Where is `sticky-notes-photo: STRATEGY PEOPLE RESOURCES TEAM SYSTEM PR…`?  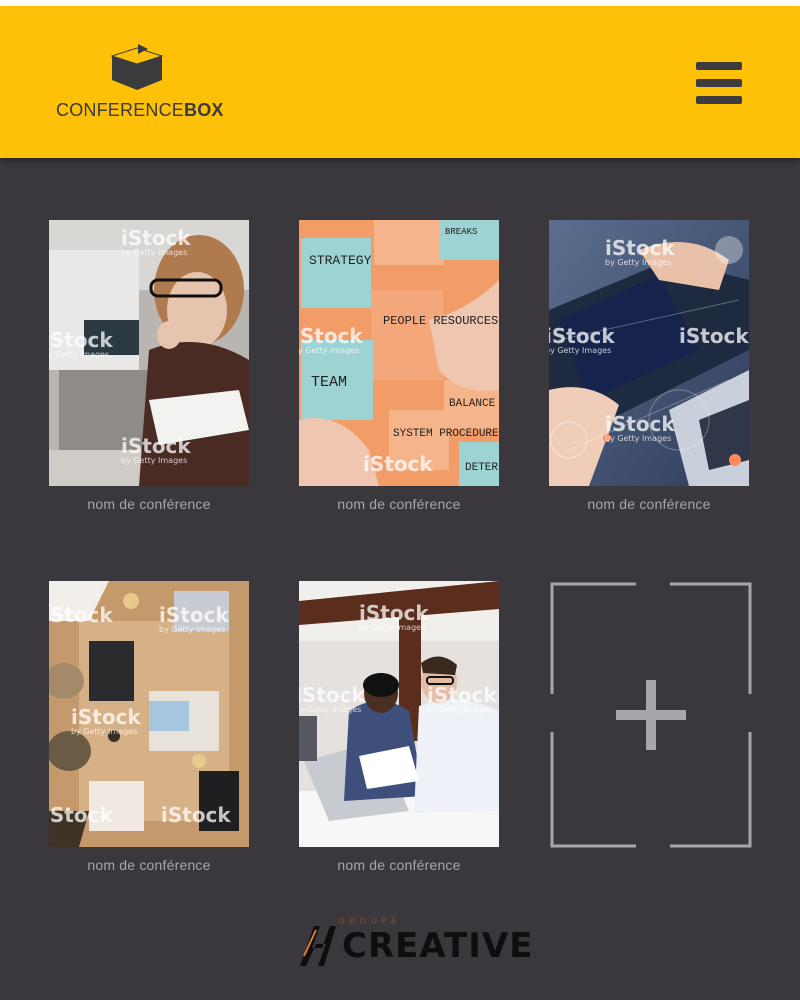 sticky-notes-photo: STRATEGY PEOPLE RESOURCES TEAM SYSTEM PR… is located at coordinates (399, 353).